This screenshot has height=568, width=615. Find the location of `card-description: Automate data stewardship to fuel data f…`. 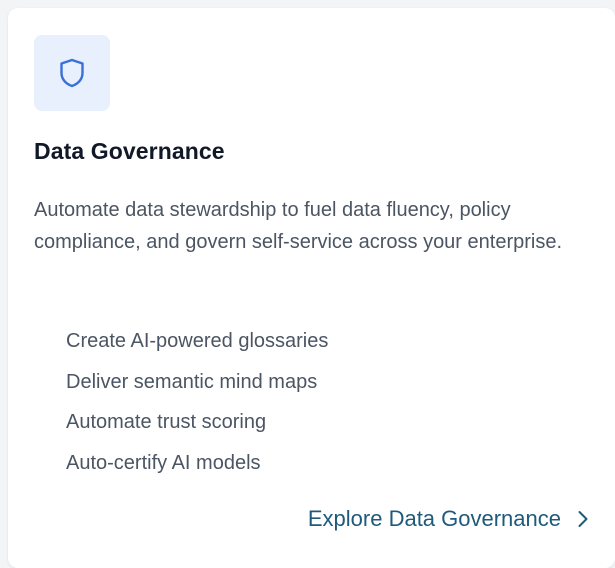

card-description: Automate data stewardship to fuel data f… is located at coordinates (298, 226).